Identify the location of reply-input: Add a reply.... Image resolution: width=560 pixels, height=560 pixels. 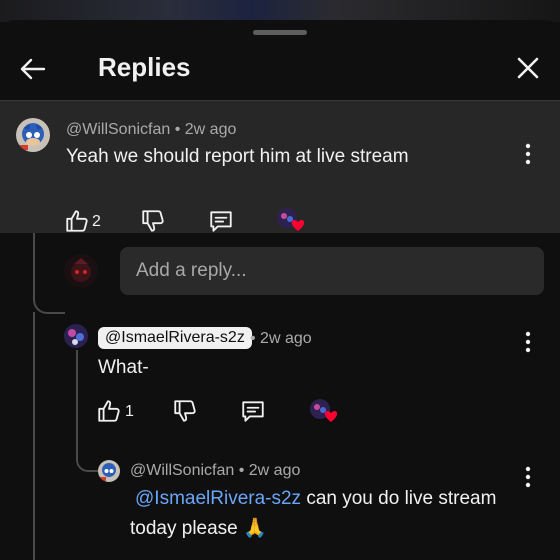
(332, 271).